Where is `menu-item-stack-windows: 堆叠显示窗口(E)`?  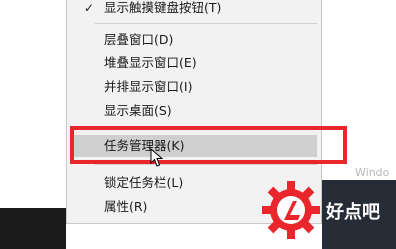
menu-item-stack-windows: 堆叠显示窗口(E) is located at coordinates (195, 63).